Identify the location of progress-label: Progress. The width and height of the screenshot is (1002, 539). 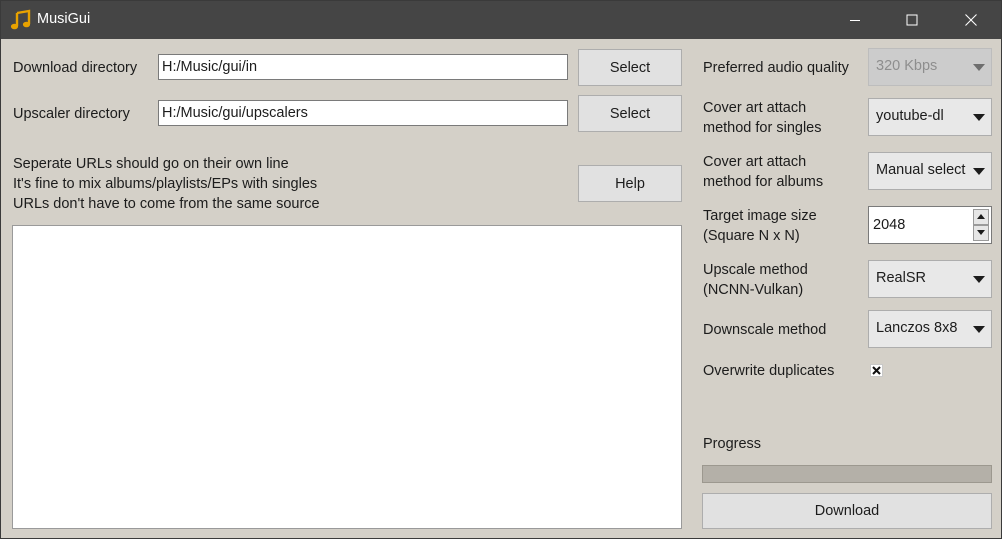
(732, 444).